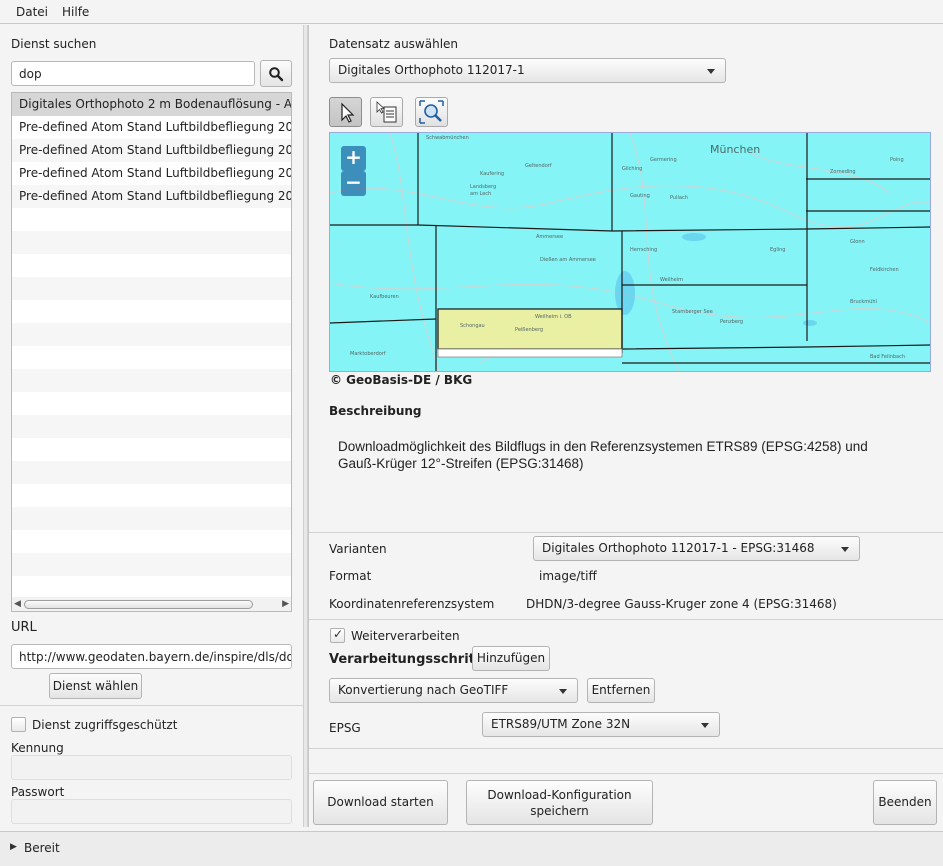  Describe the element at coordinates (559, 795) in the screenshot. I see `save-config-label-line1: Download-Konfiguration` at that location.